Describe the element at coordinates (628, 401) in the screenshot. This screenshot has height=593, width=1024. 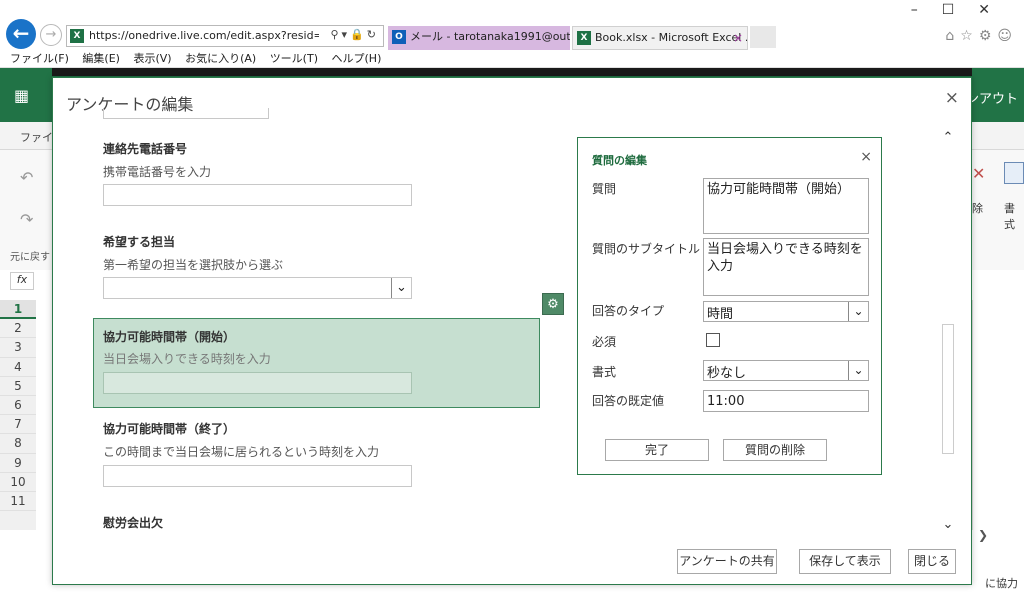
I see `default-answer-label: 回答の既定値` at that location.